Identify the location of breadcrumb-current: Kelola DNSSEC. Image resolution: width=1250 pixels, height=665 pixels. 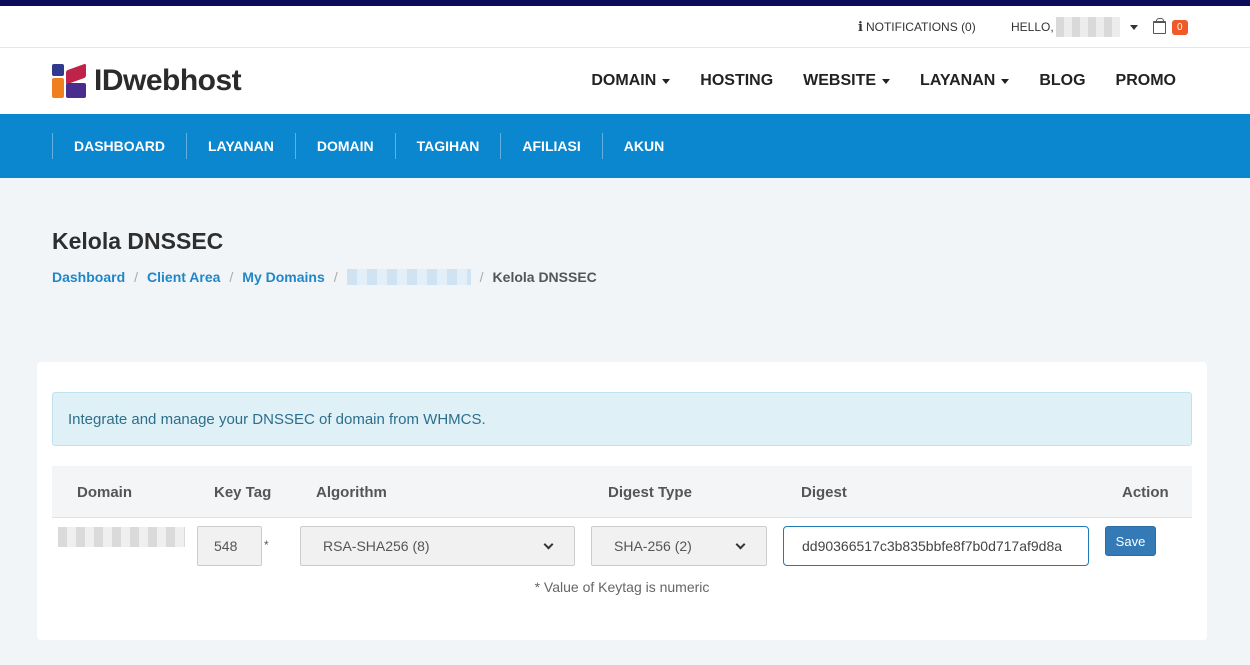
(544, 277).